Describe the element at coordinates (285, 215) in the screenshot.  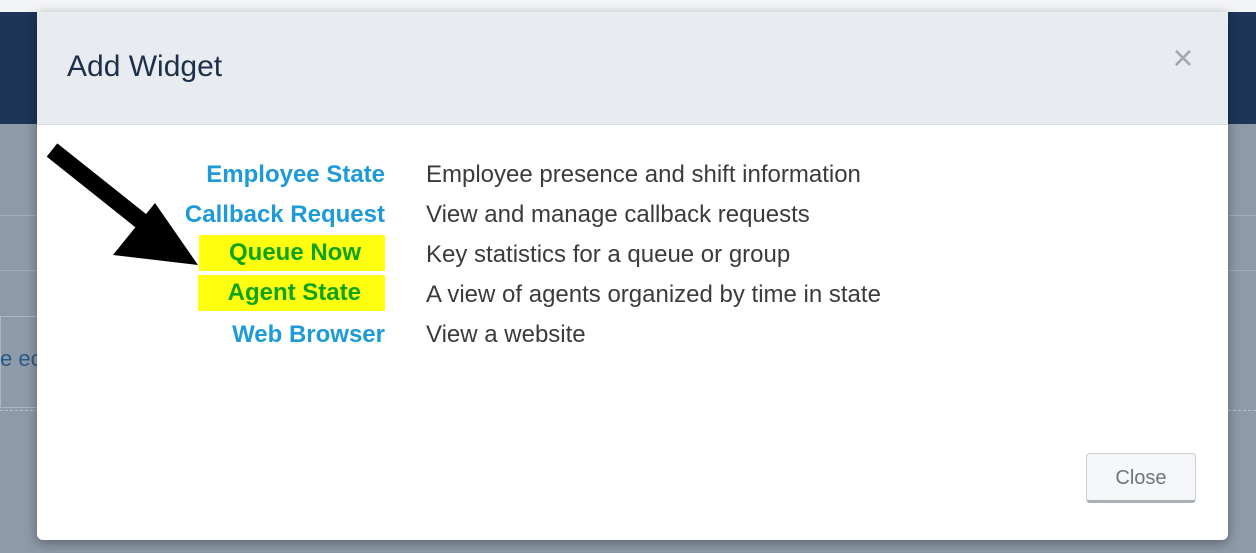
I see `widget-link-callback-request: Callback Request` at that location.